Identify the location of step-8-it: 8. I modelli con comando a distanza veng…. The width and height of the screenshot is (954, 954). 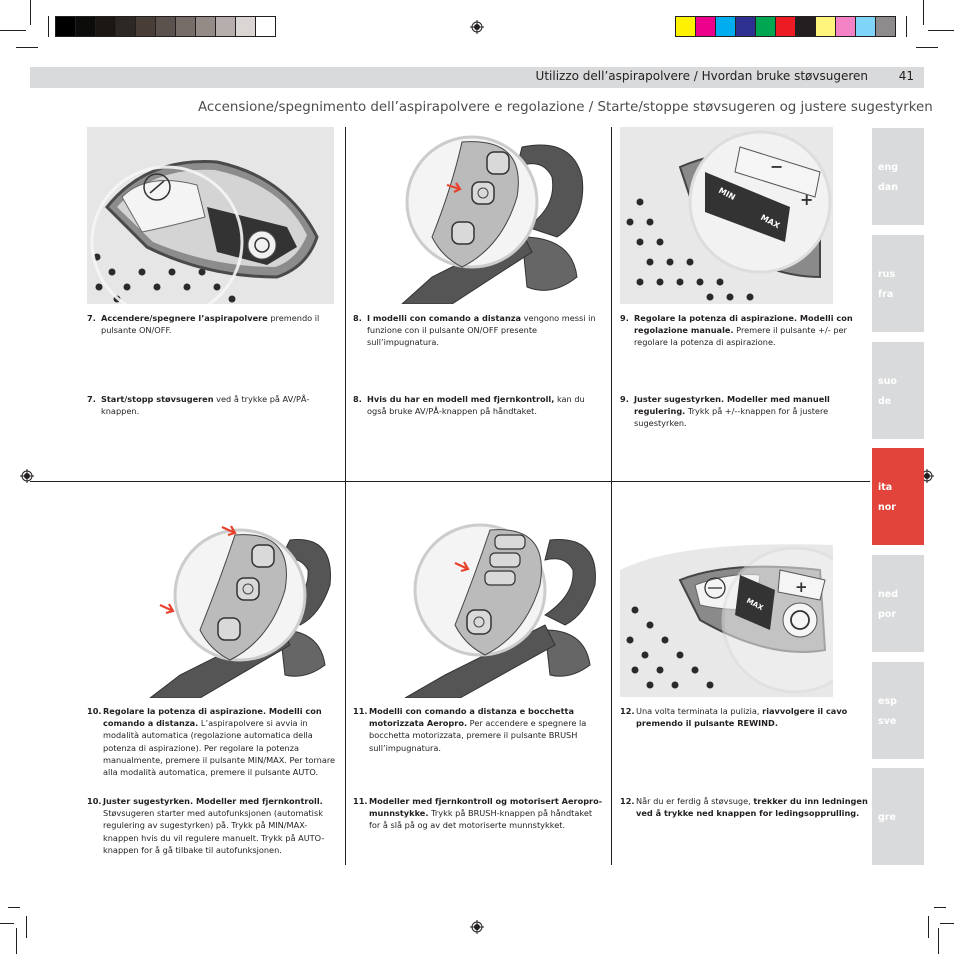
(474, 330).